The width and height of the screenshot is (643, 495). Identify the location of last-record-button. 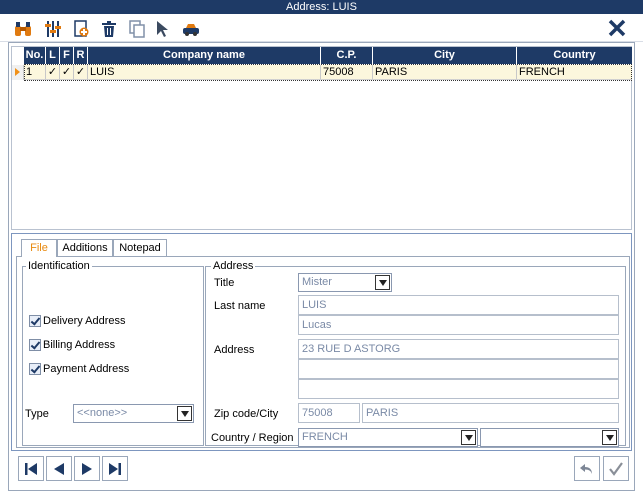
(115, 468).